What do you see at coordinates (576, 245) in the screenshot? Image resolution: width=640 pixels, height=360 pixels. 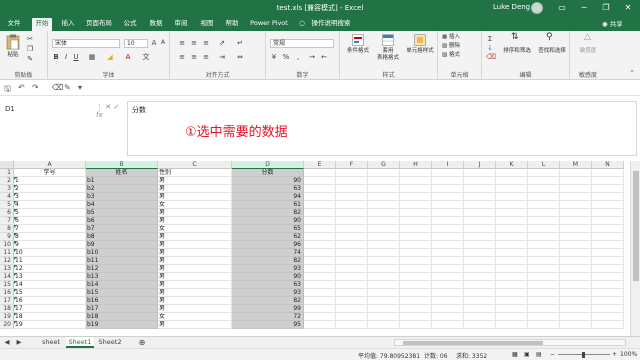 I see `cell-m10` at bounding box center [576, 245].